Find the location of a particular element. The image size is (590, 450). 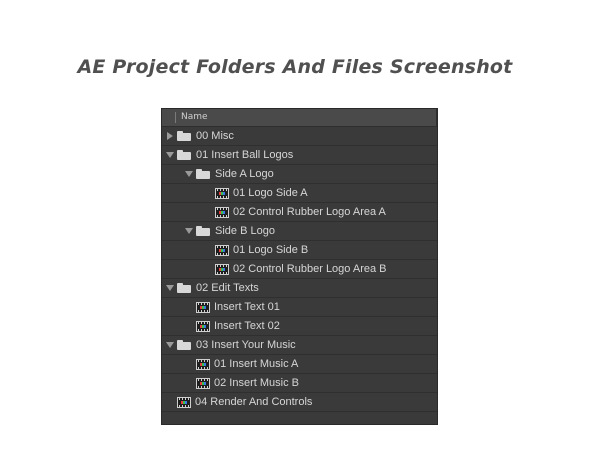

item-label: 02 Insert Music B is located at coordinates (256, 383).